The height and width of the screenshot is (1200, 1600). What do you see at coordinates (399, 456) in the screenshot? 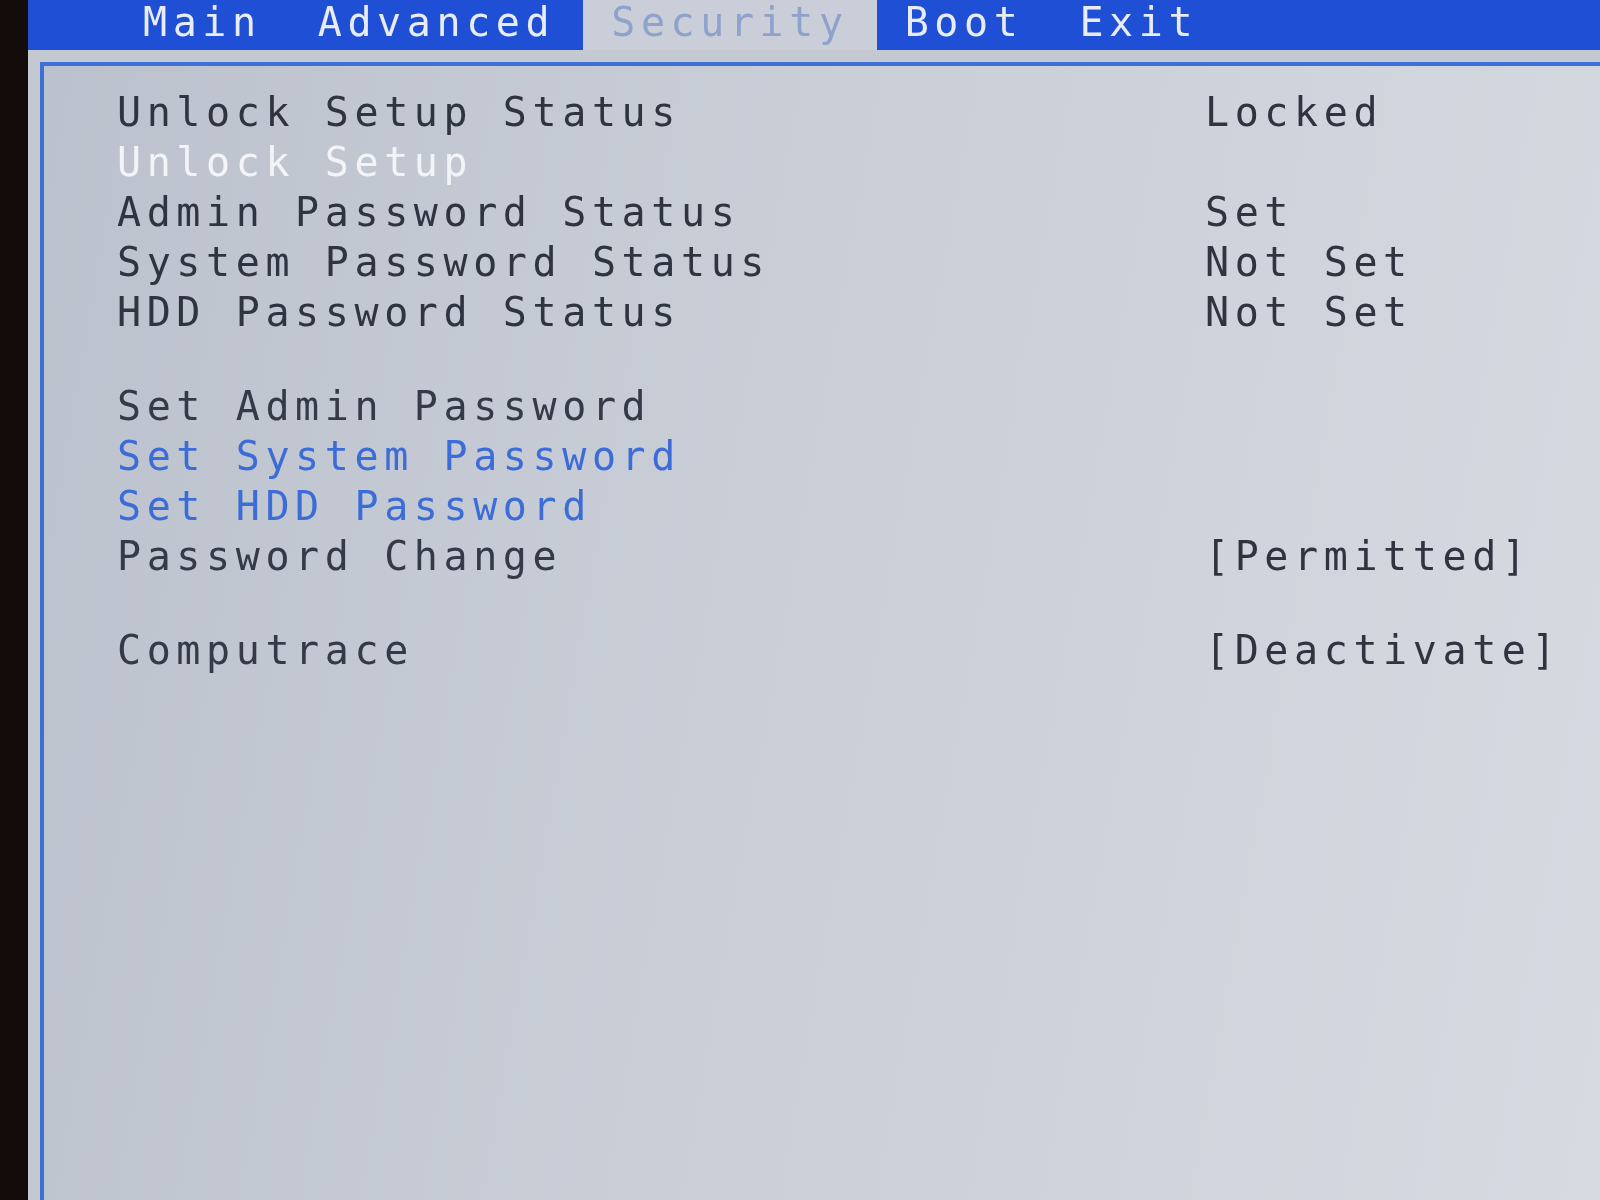
I see `menu-option: Set System Password` at bounding box center [399, 456].